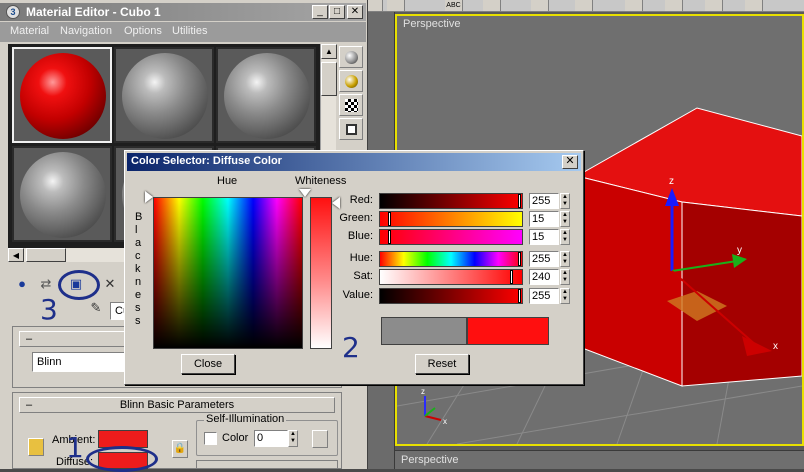 Image resolution: width=804 pixels, height=472 pixels. Describe the element at coordinates (110, 284) in the screenshot. I see `reset-map-icon: ✕` at that location.